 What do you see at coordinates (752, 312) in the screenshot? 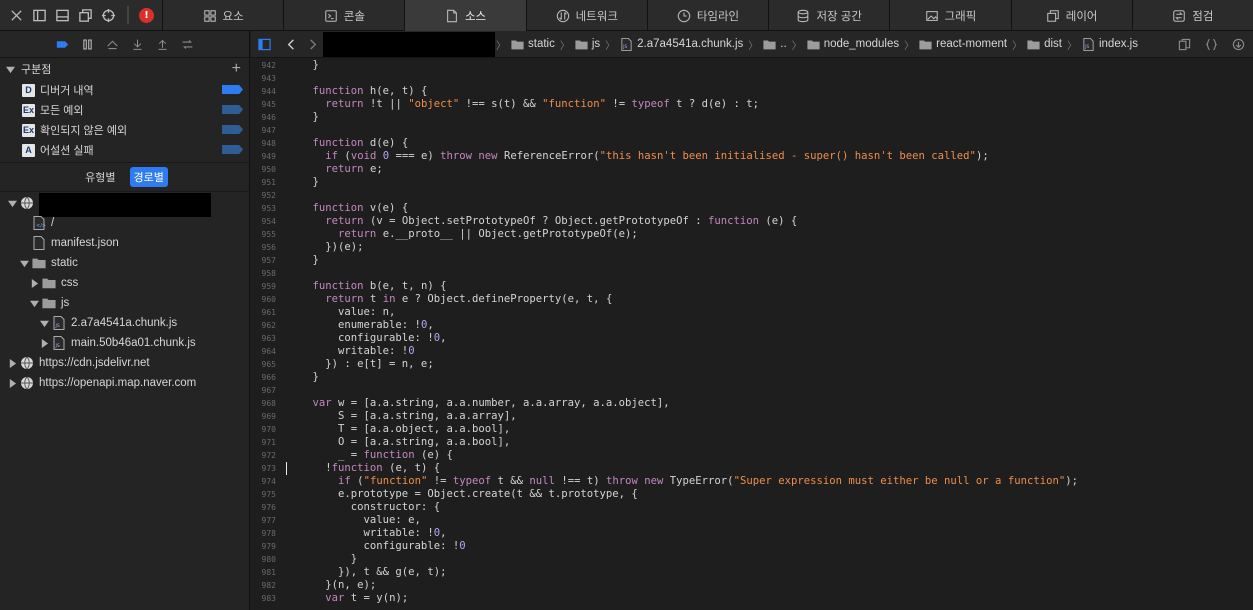
I see `code-line: 961 value: n,` at bounding box center [752, 312].